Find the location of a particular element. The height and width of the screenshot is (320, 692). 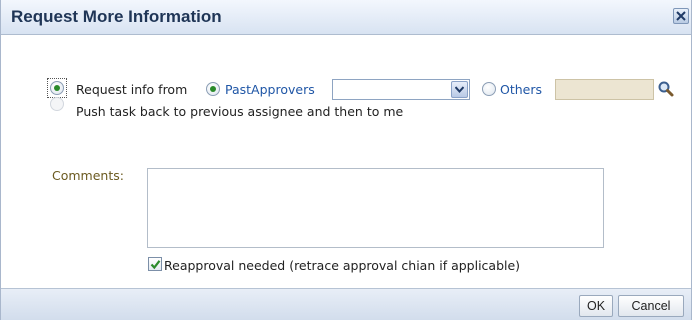

others-input is located at coordinates (604, 89).